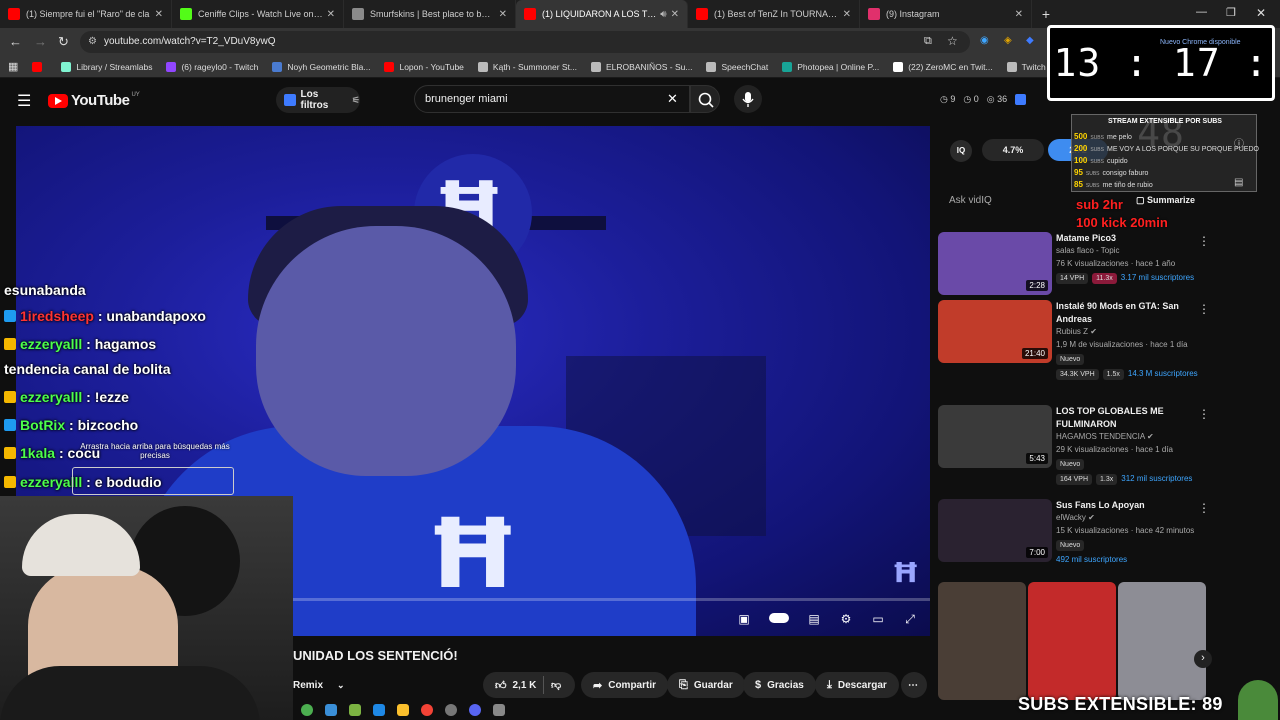 This screenshot has width=1280, height=720. What do you see at coordinates (13, 66) in the screenshot?
I see `apps-icon: ▦` at bounding box center [13, 66].